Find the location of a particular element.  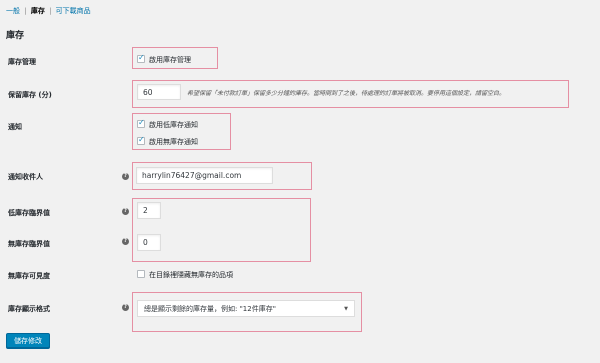

hide-out-of-stock-checkbox is located at coordinates (141, 274).